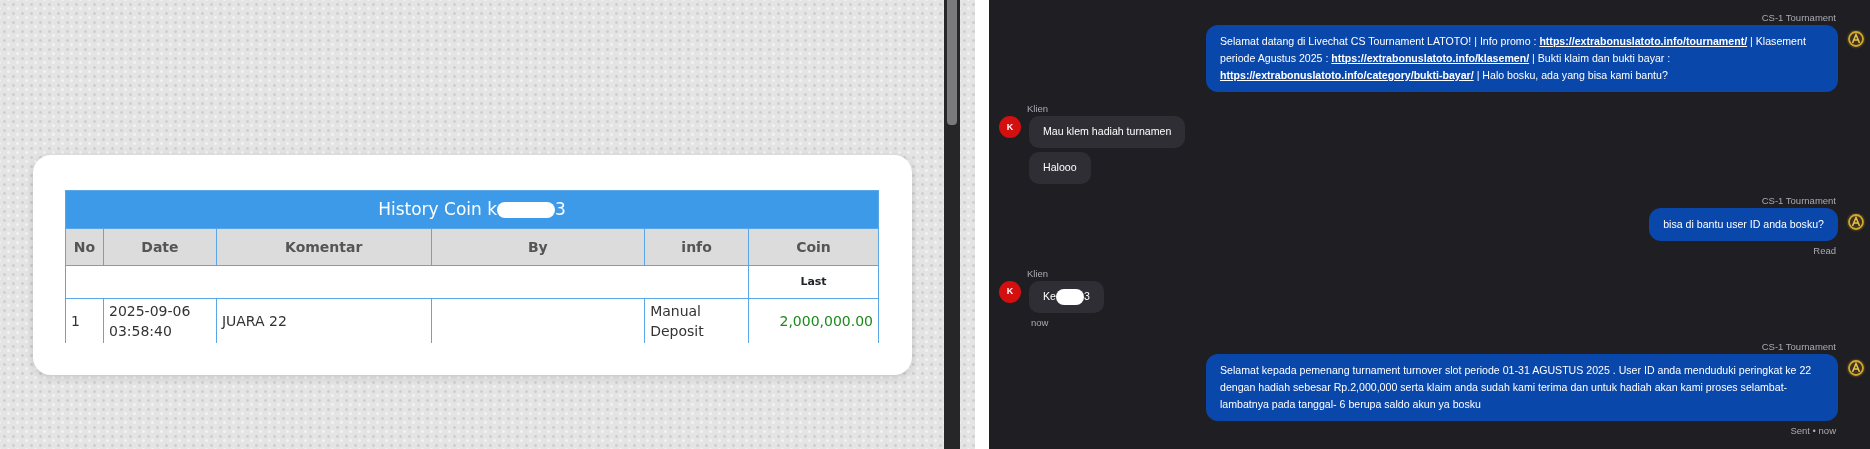 Image resolution: width=1870 pixels, height=449 pixels. What do you see at coordinates (1824, 251) in the screenshot?
I see `message-status: Read` at bounding box center [1824, 251].